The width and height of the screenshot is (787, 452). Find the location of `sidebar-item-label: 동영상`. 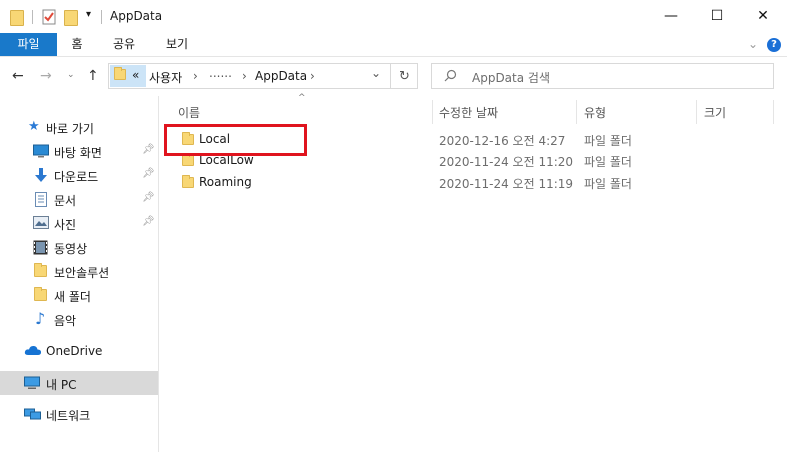

sidebar-item-label: 동영상 is located at coordinates (71, 249).